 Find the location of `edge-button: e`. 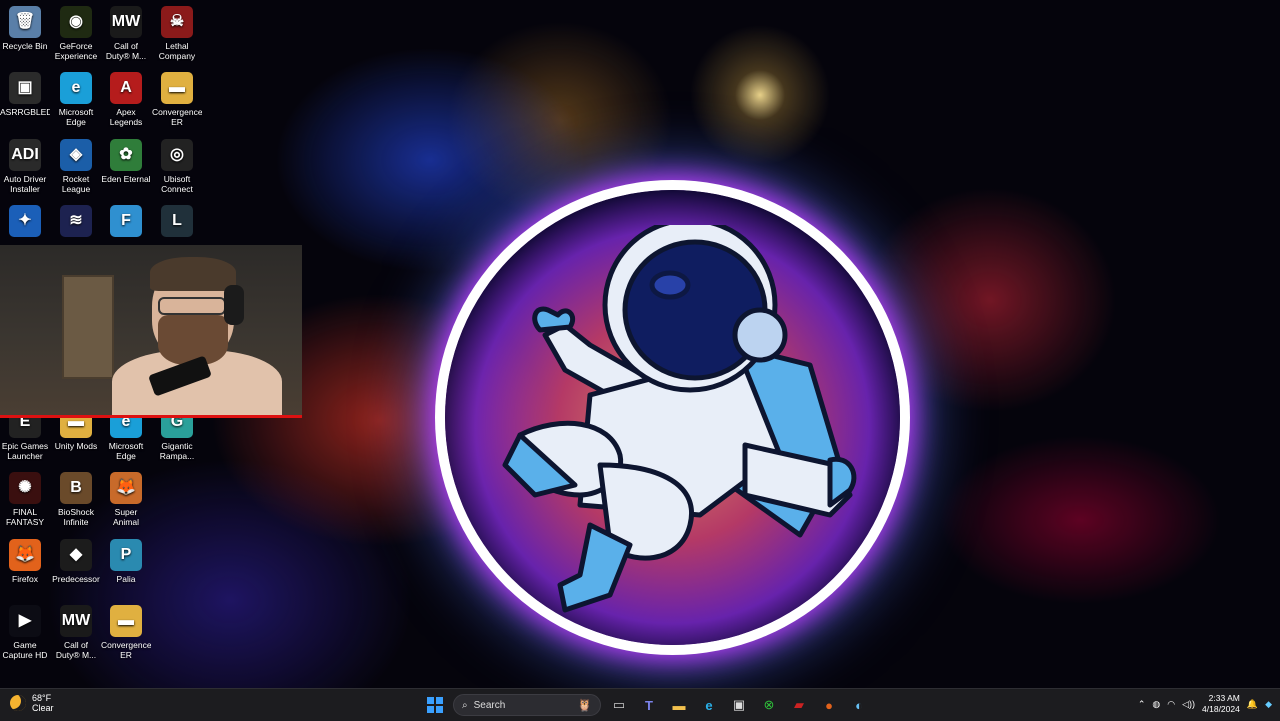

edge-button: e is located at coordinates (709, 705).